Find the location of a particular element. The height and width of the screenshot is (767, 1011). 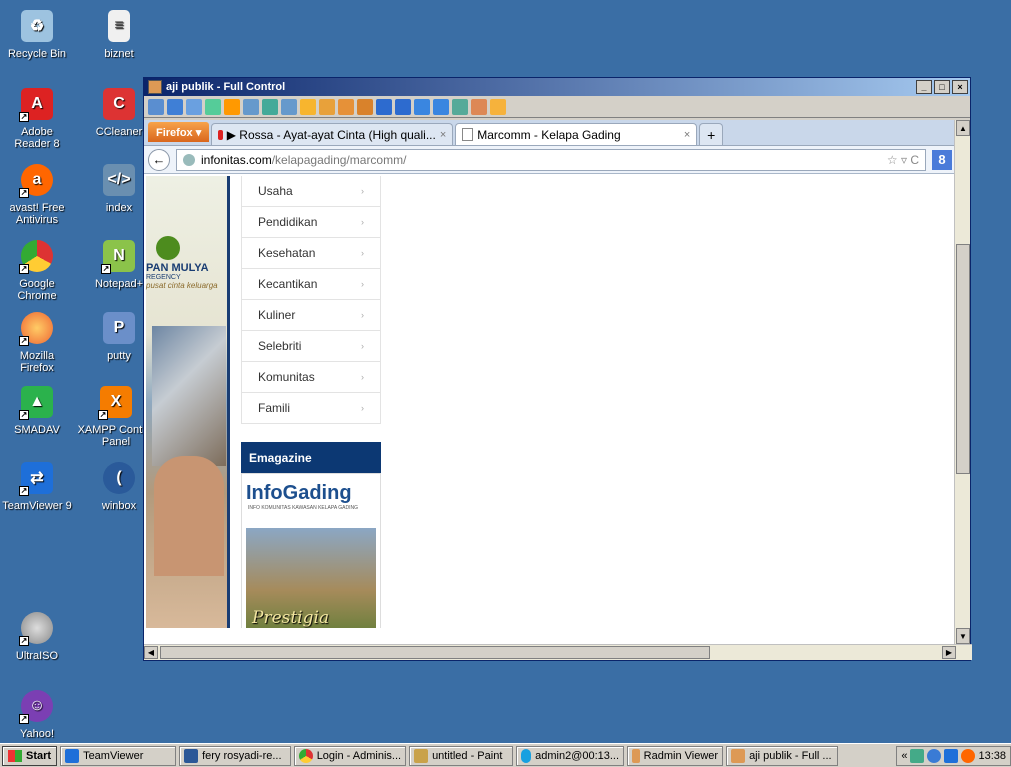

scroll-right-icon: ▶ is located at coordinates (949, 652).